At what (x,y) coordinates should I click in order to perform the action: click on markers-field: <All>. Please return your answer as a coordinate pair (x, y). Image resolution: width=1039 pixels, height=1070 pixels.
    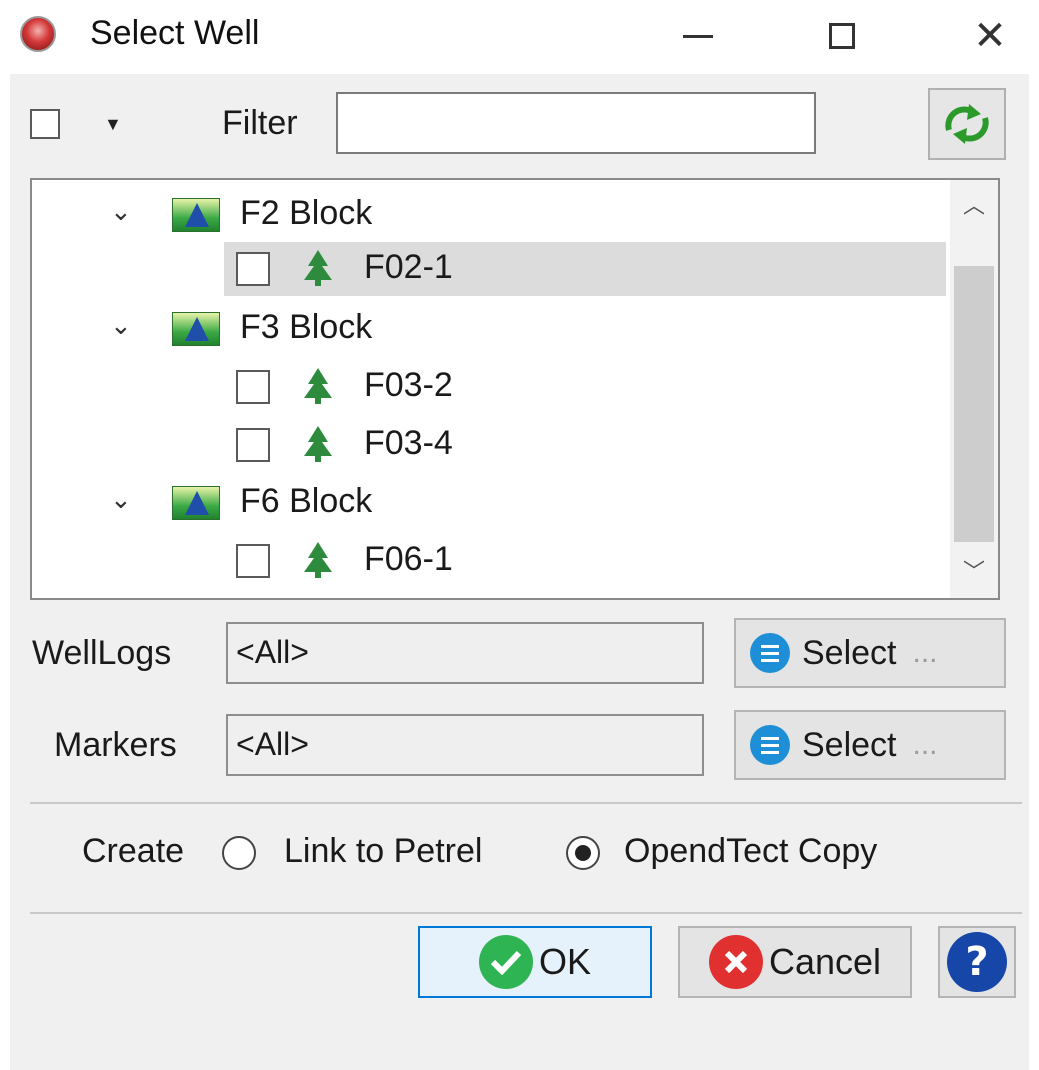
    Looking at the image, I should click on (465, 745).